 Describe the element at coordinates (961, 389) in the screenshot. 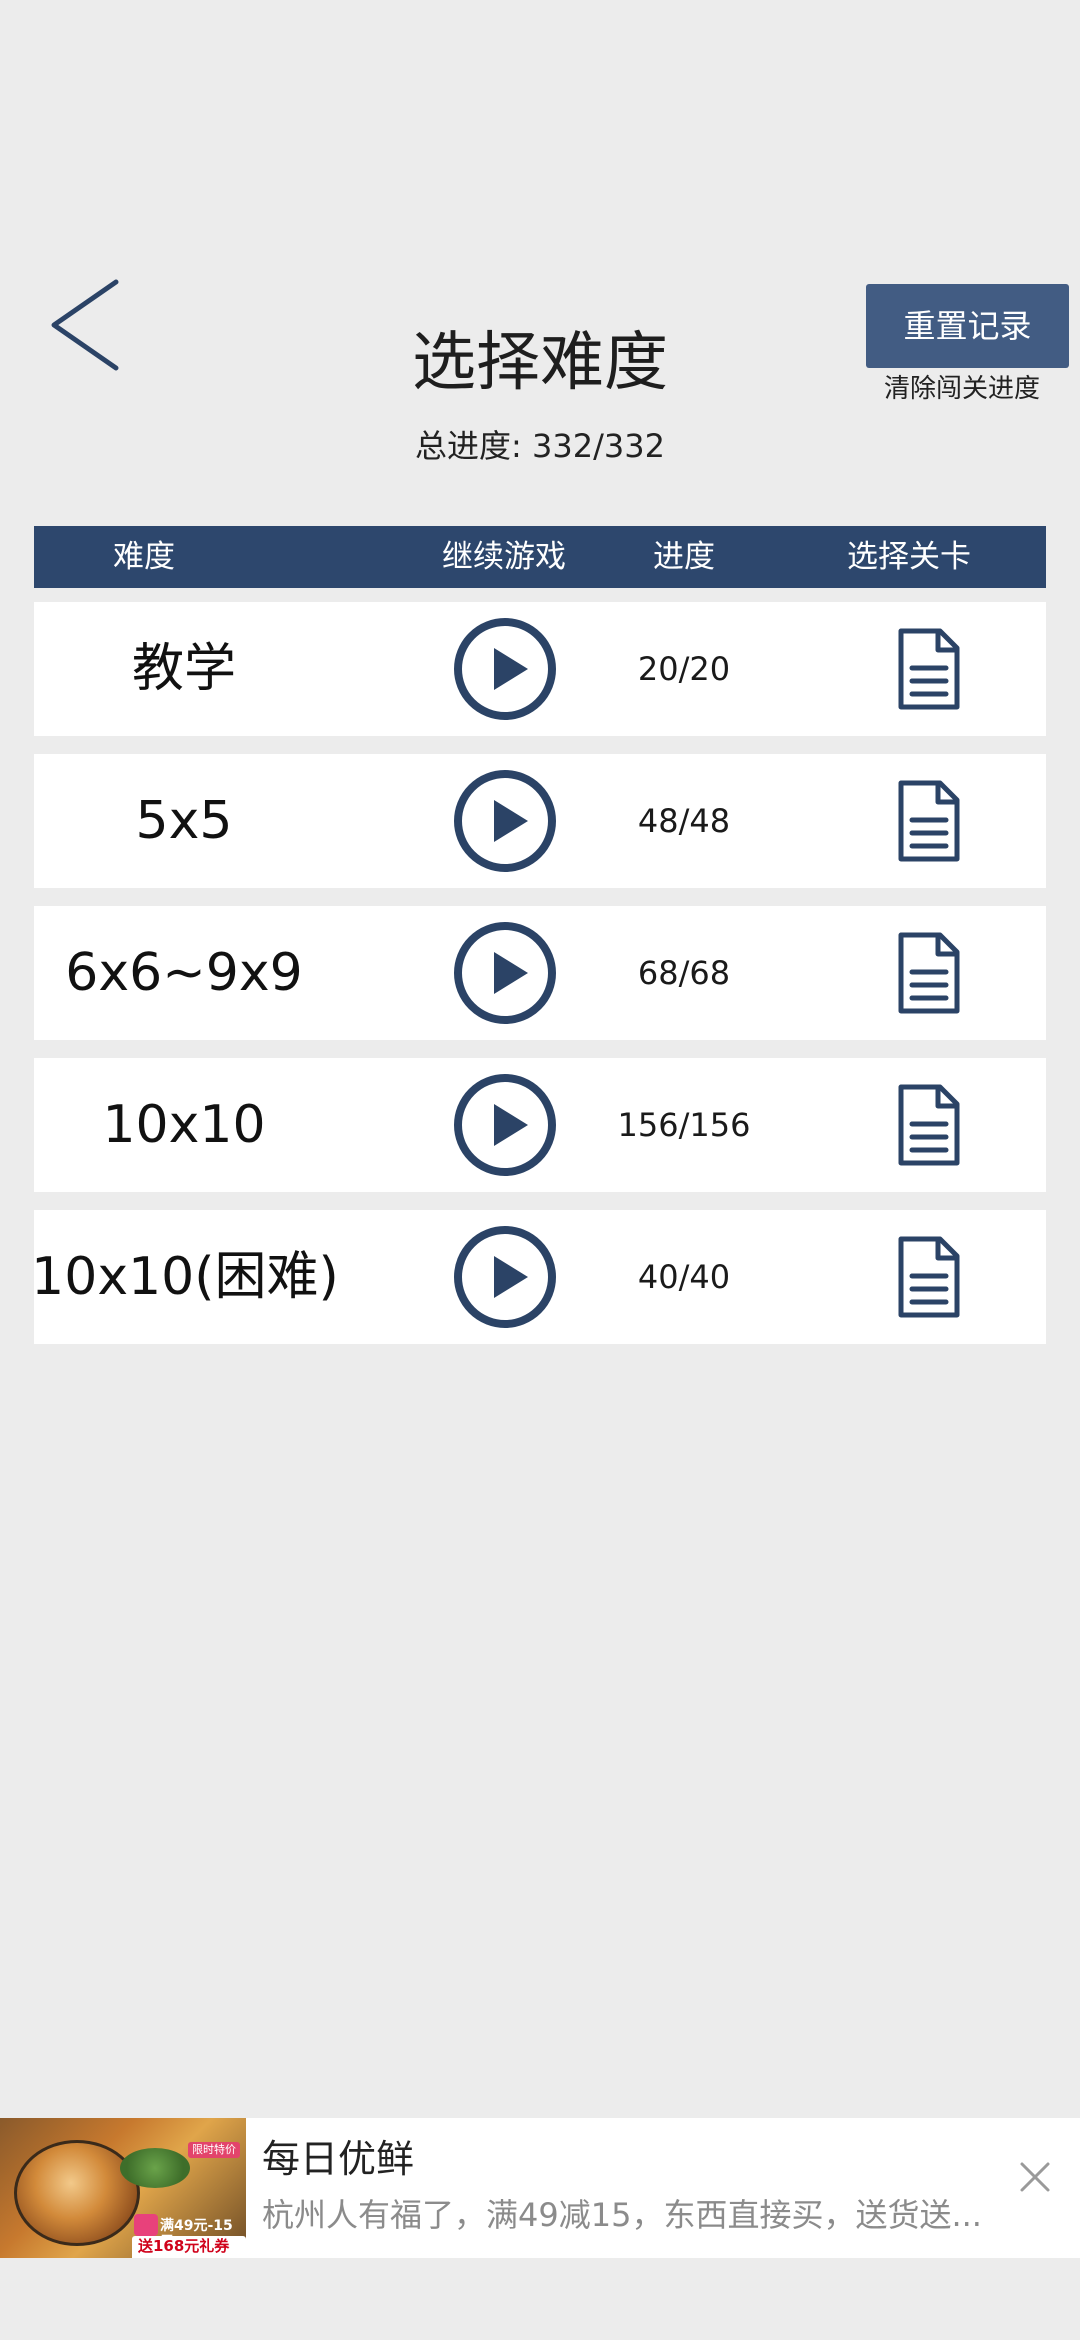

I see `reset-caption: 清除闯关进度` at that location.